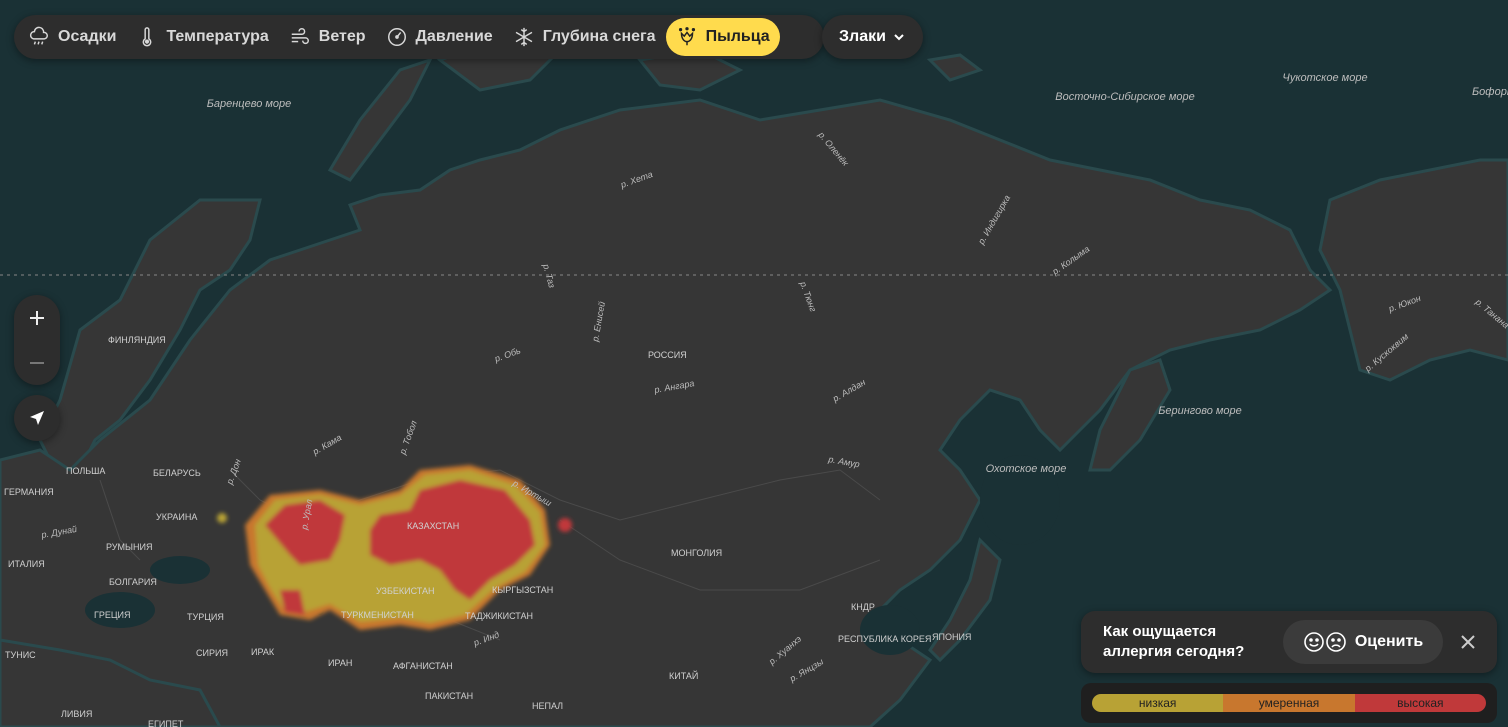  I want to click on layer-label: Глубина снега, so click(599, 36).